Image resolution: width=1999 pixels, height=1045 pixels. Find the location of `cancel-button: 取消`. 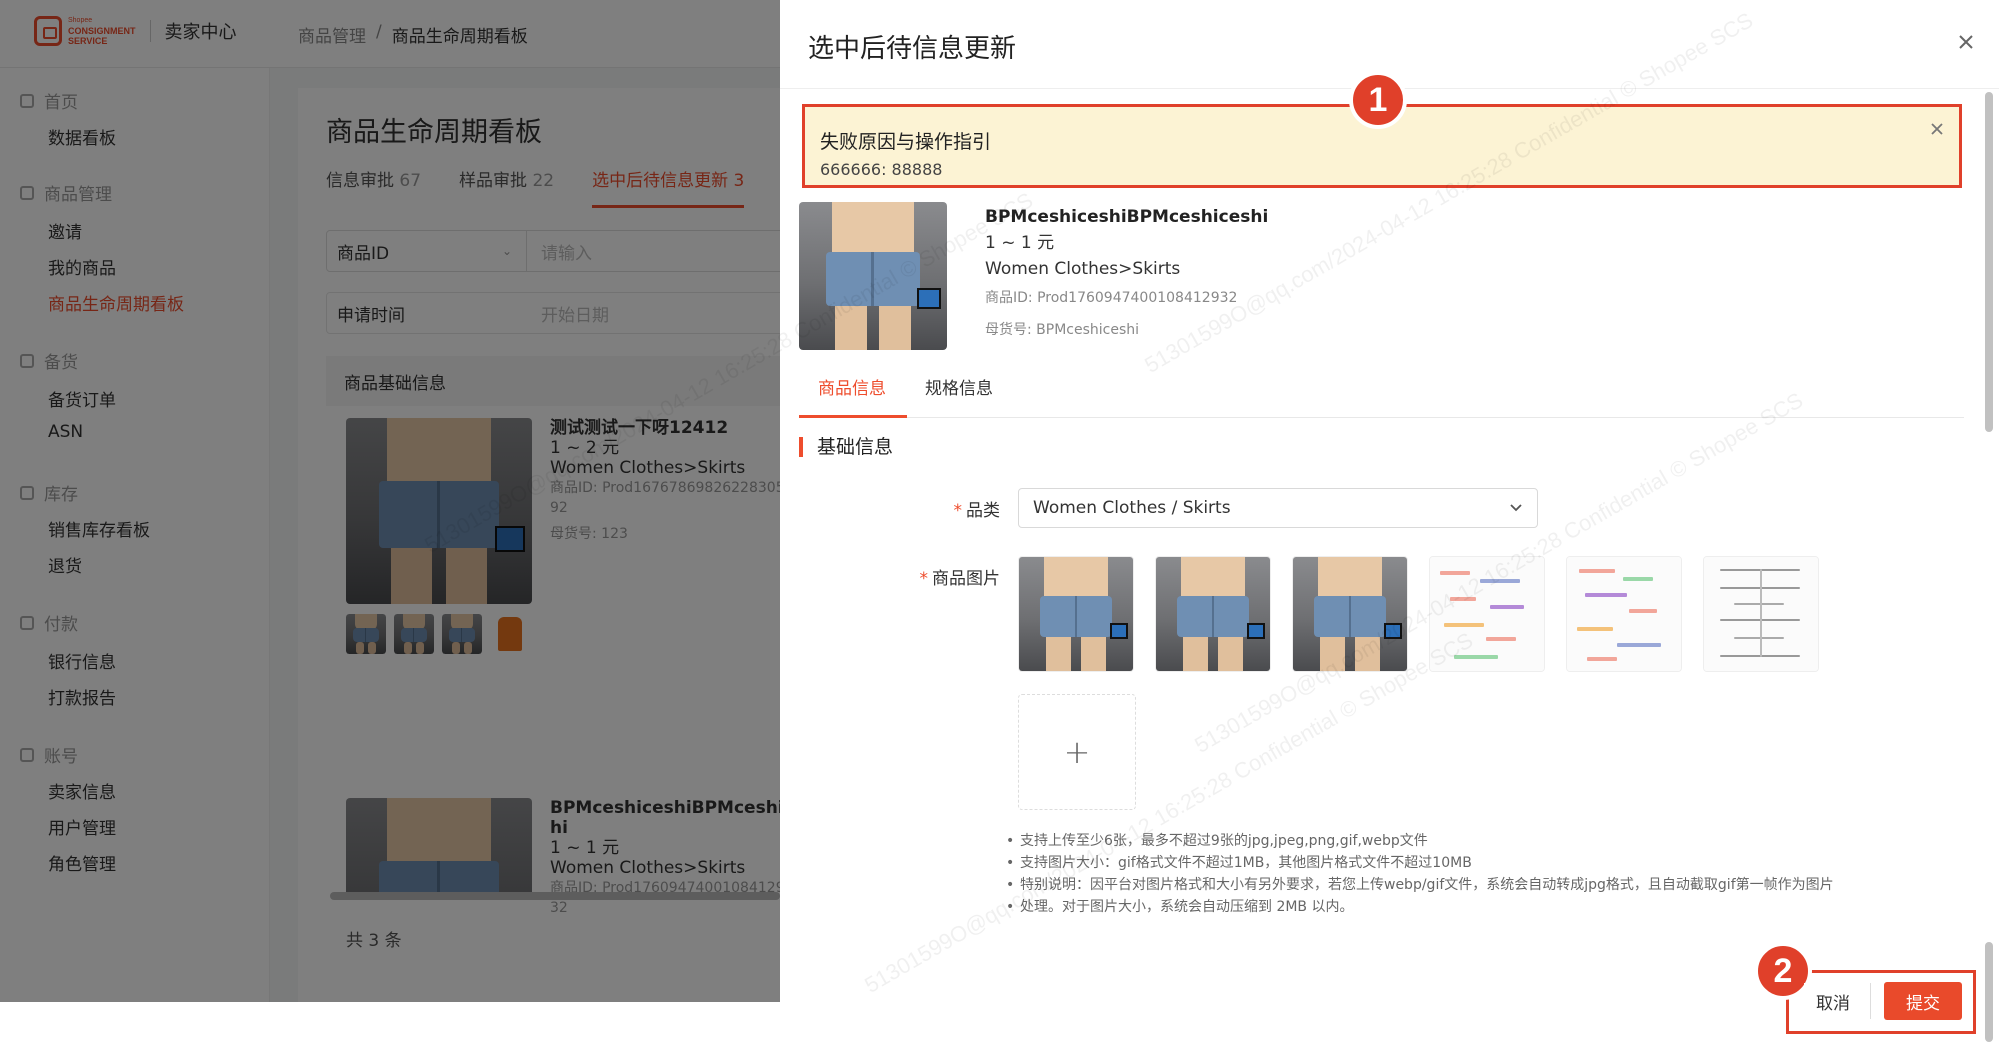

cancel-button: 取消 is located at coordinates (1833, 1001).